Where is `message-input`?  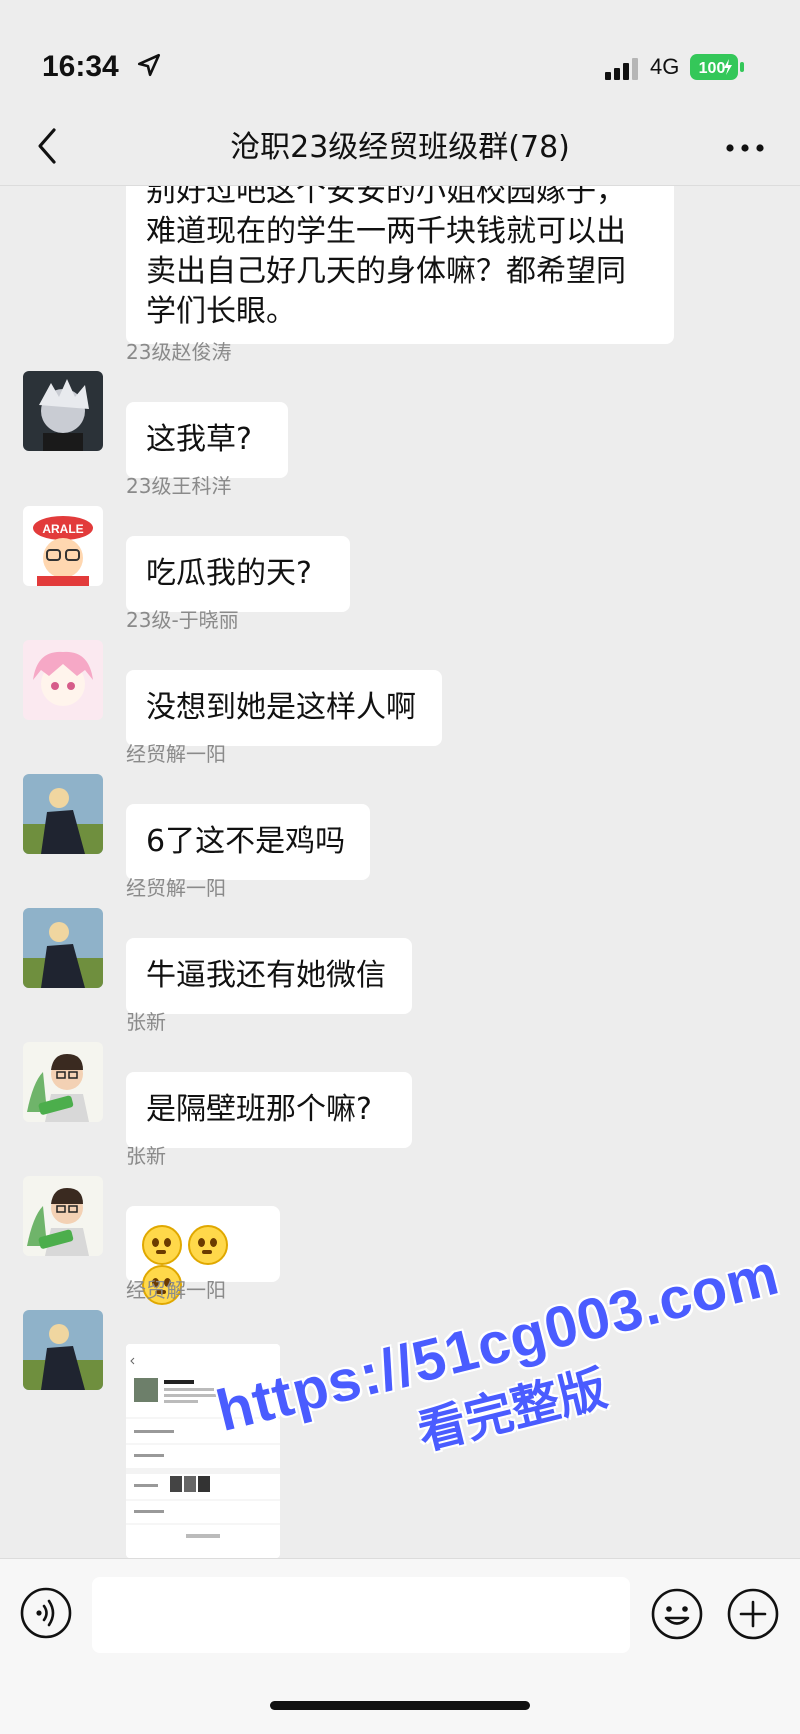
message-input is located at coordinates (361, 1615).